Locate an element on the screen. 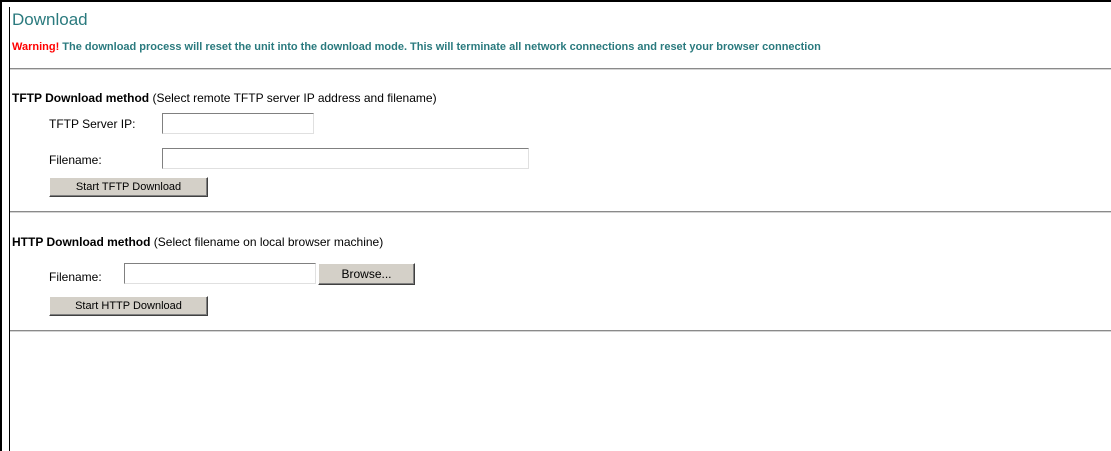 The height and width of the screenshot is (451, 1111). http-filename-label: Filename: is located at coordinates (75, 277).